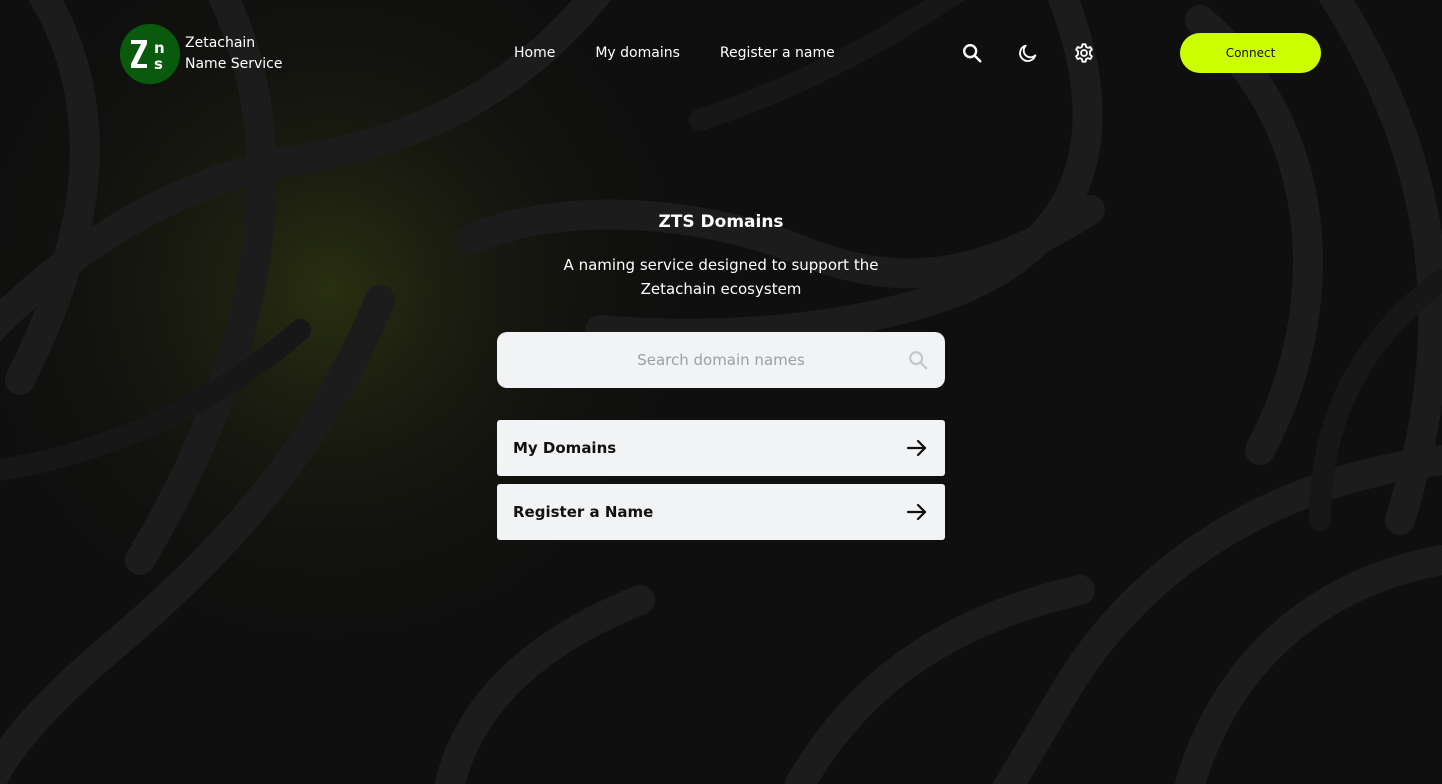 This screenshot has width=1442, height=784. Describe the element at coordinates (972, 53) in the screenshot. I see `search-icon` at that location.